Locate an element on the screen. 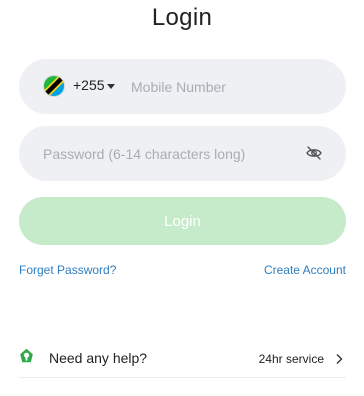  country-code: +255 is located at coordinates (89, 85).